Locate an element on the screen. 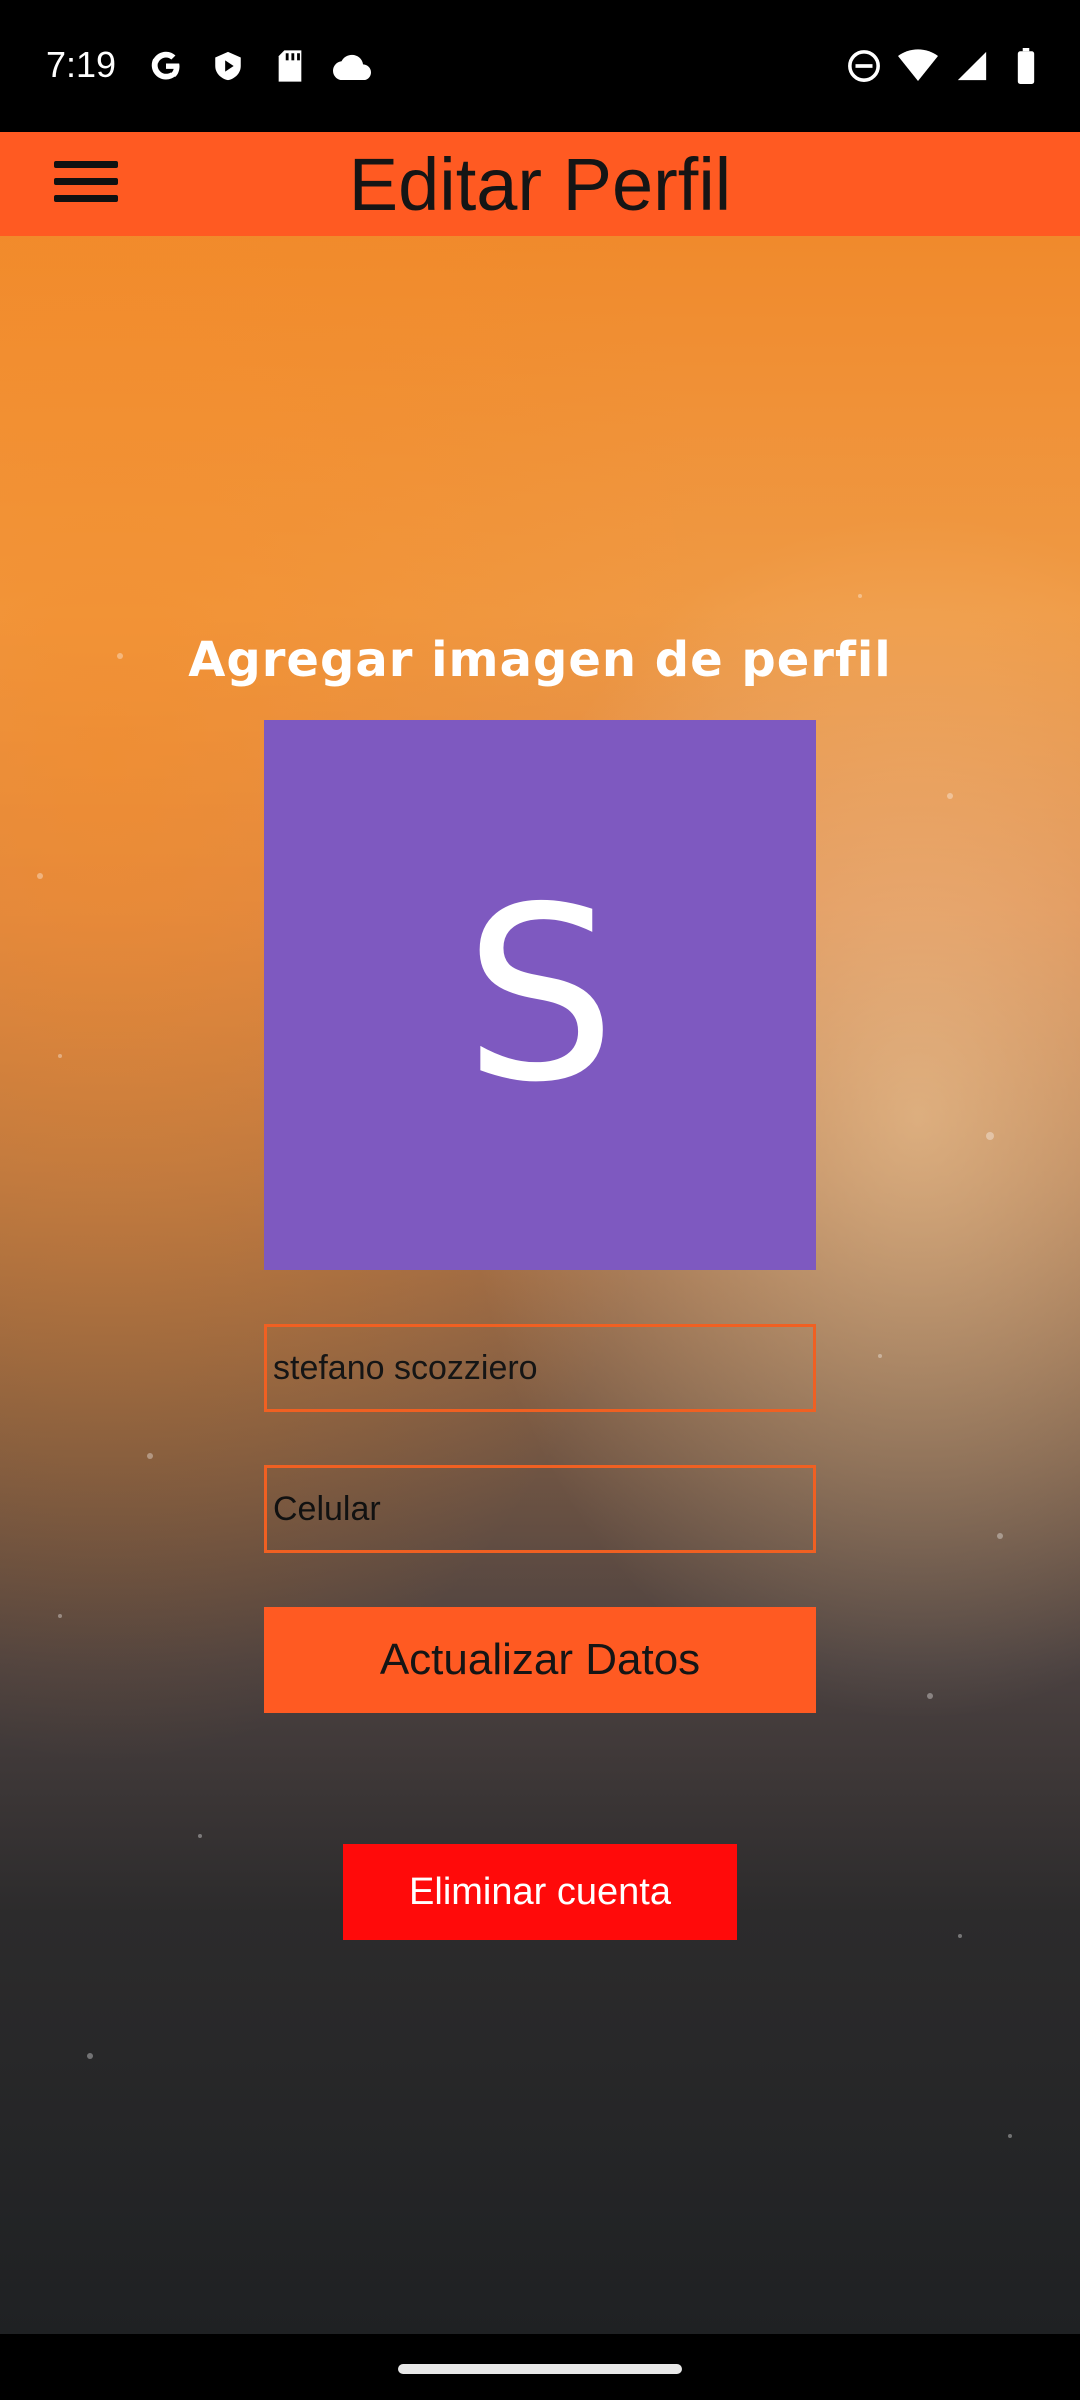 The image size is (1080, 2400). name-field-value: stefano scozziero is located at coordinates (405, 1367).